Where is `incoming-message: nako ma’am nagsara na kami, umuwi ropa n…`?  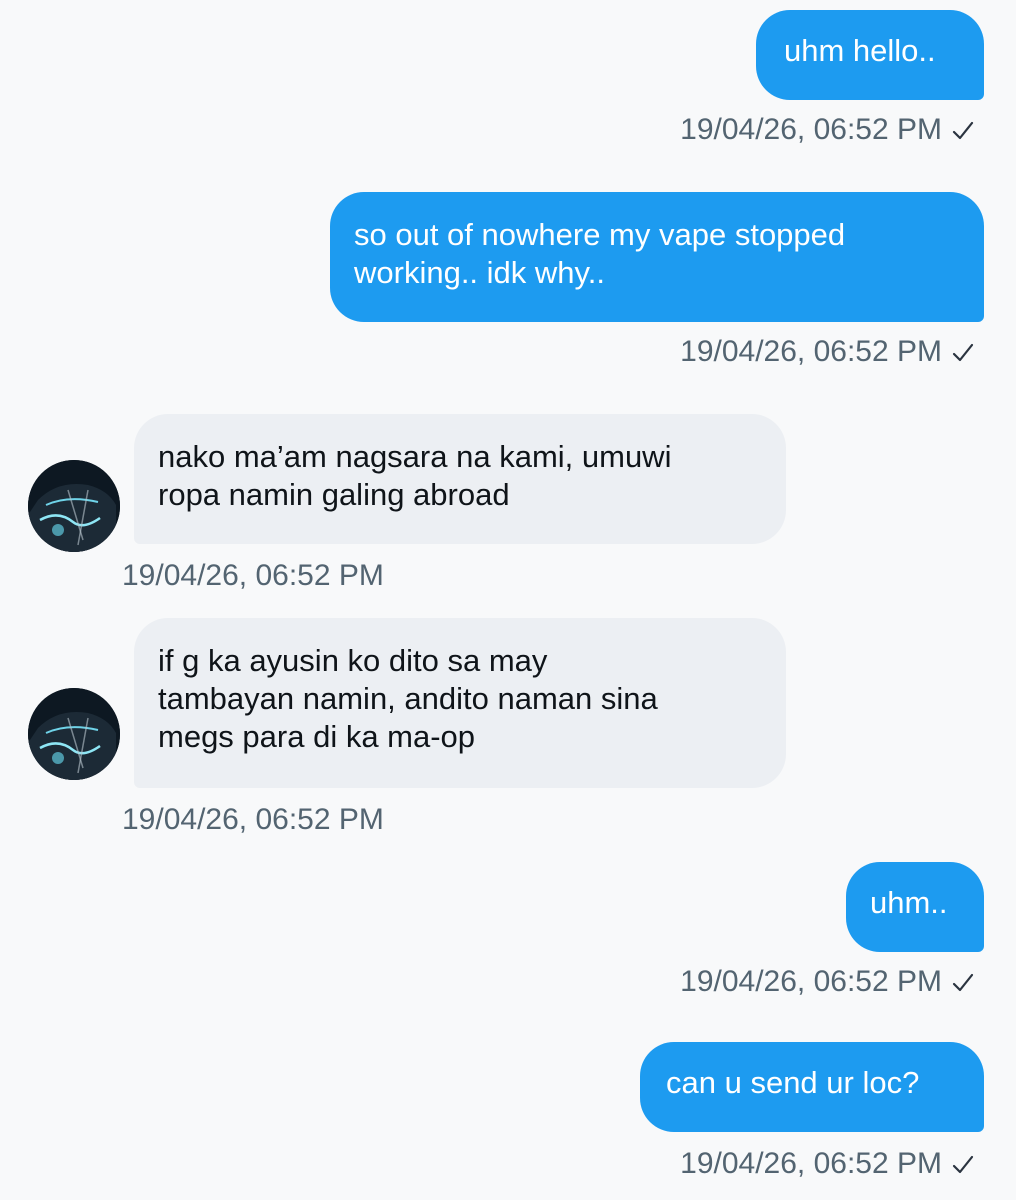 incoming-message: nako ma’am nagsara na kami, umuwi ropa n… is located at coordinates (460, 479).